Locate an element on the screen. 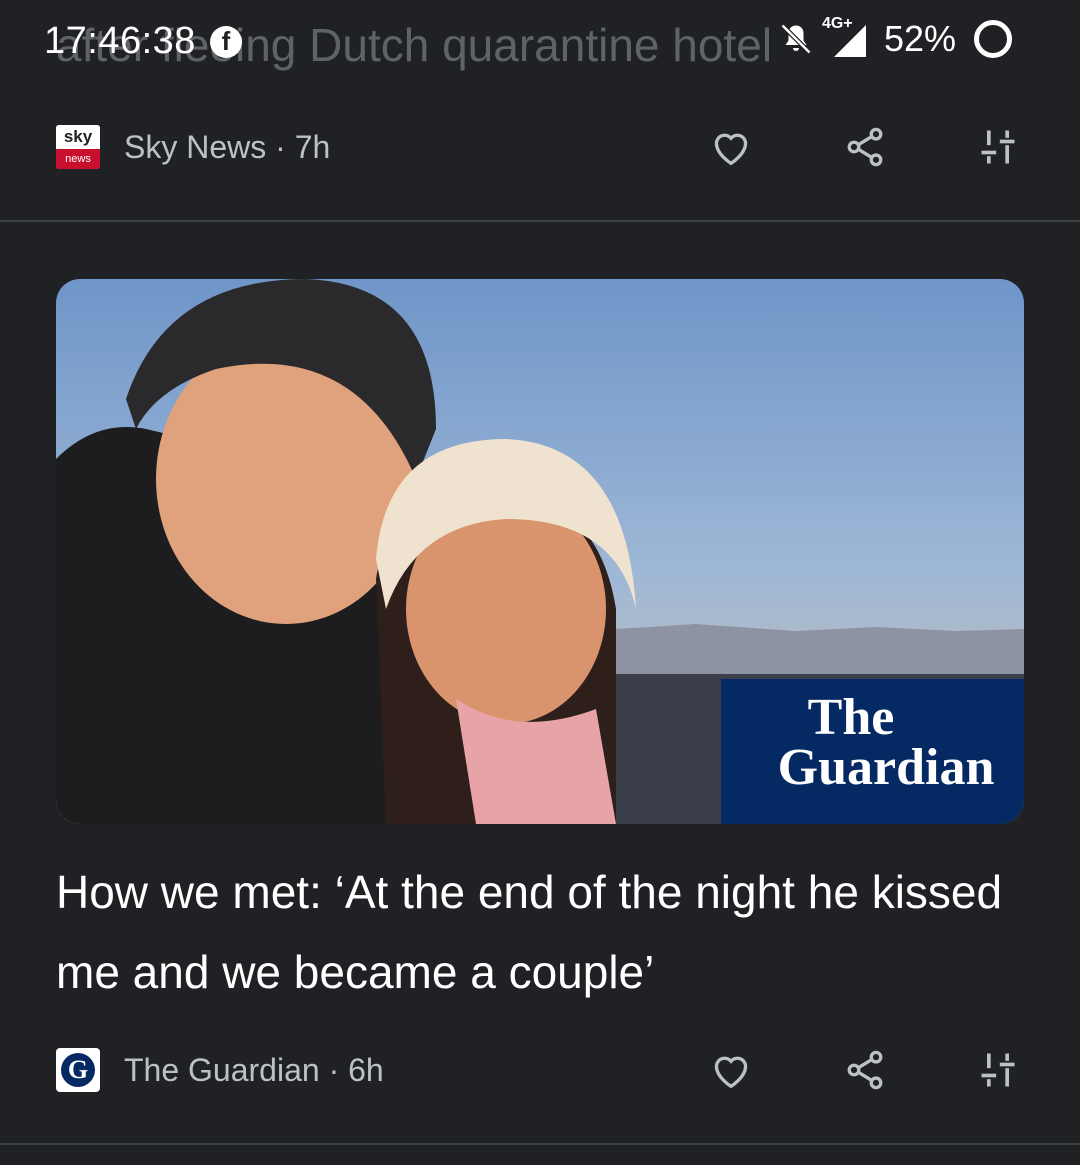  sky-news-logo: sky news is located at coordinates (78, 147).